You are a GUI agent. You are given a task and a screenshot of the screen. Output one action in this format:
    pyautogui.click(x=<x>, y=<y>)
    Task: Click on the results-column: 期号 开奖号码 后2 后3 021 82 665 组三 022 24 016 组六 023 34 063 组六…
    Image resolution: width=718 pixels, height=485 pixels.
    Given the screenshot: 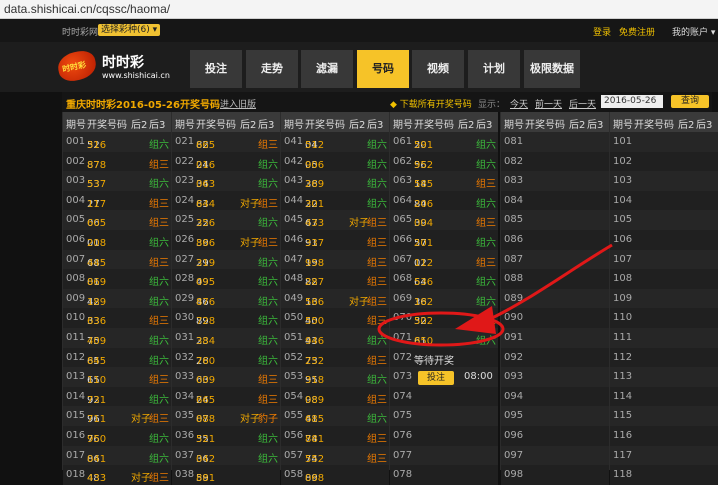 What is the action you would take?
    pyautogui.click(x=225, y=298)
    